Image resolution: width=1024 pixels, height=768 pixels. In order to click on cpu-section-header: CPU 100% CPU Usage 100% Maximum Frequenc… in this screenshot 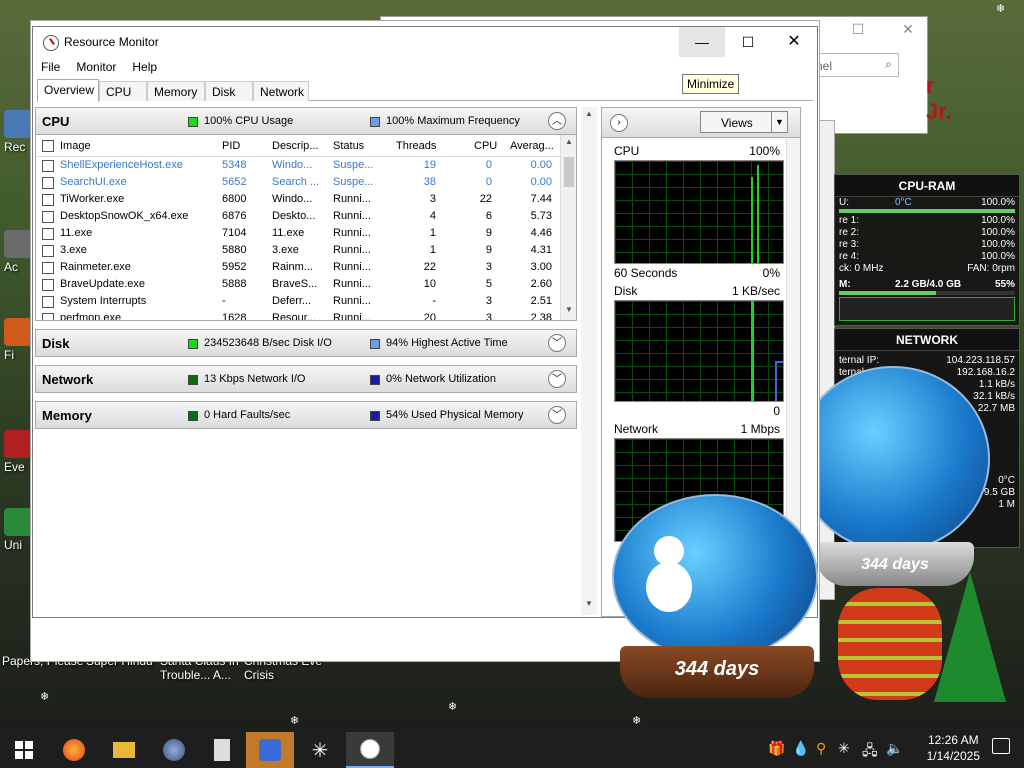, I will do `click(306, 121)`.